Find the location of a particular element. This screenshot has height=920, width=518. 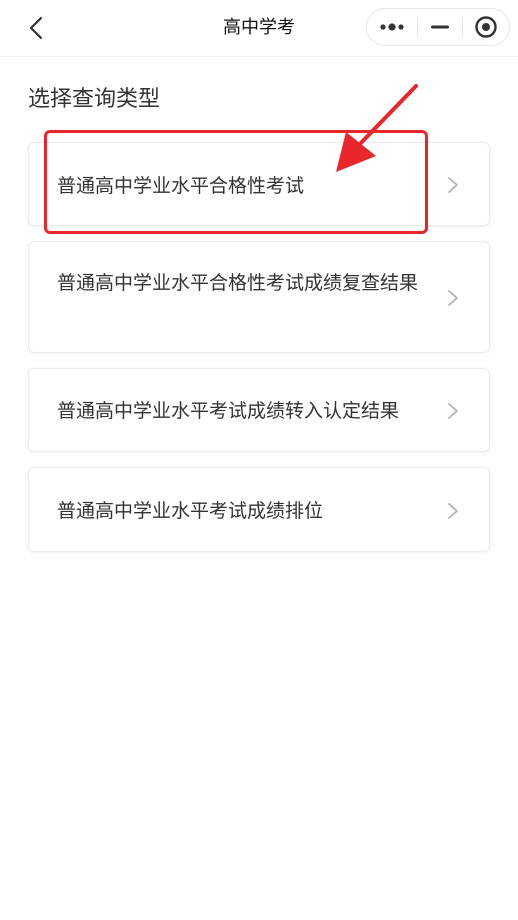

more-button is located at coordinates (392, 27).